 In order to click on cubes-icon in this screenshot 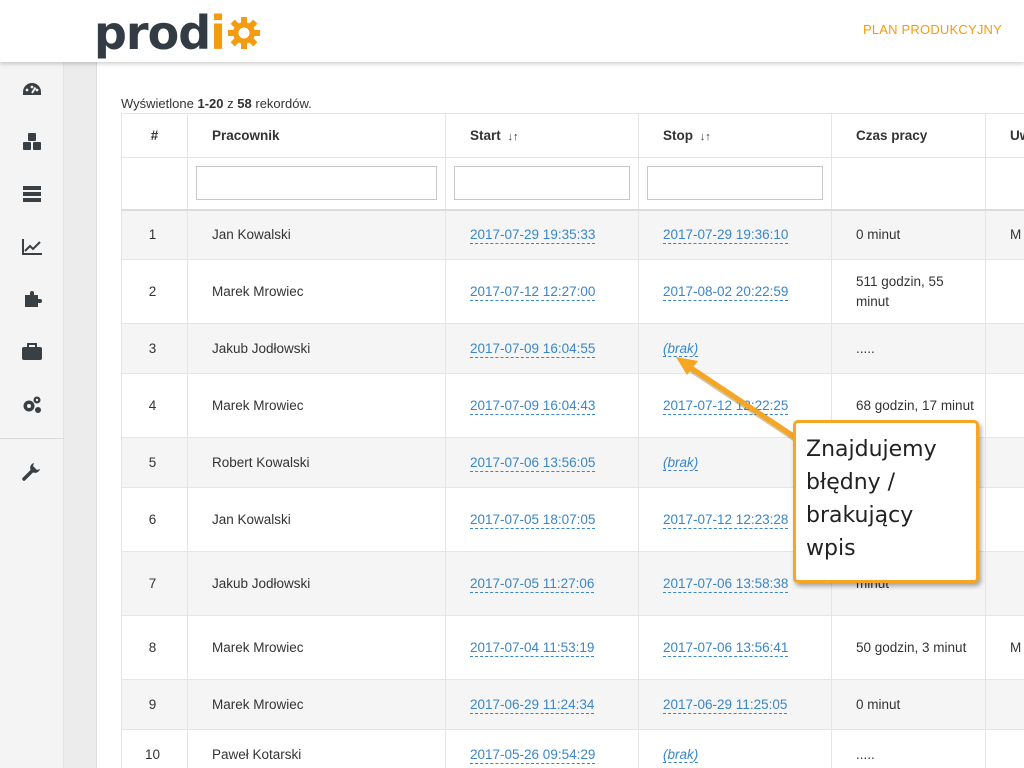, I will do `click(32, 142)`.